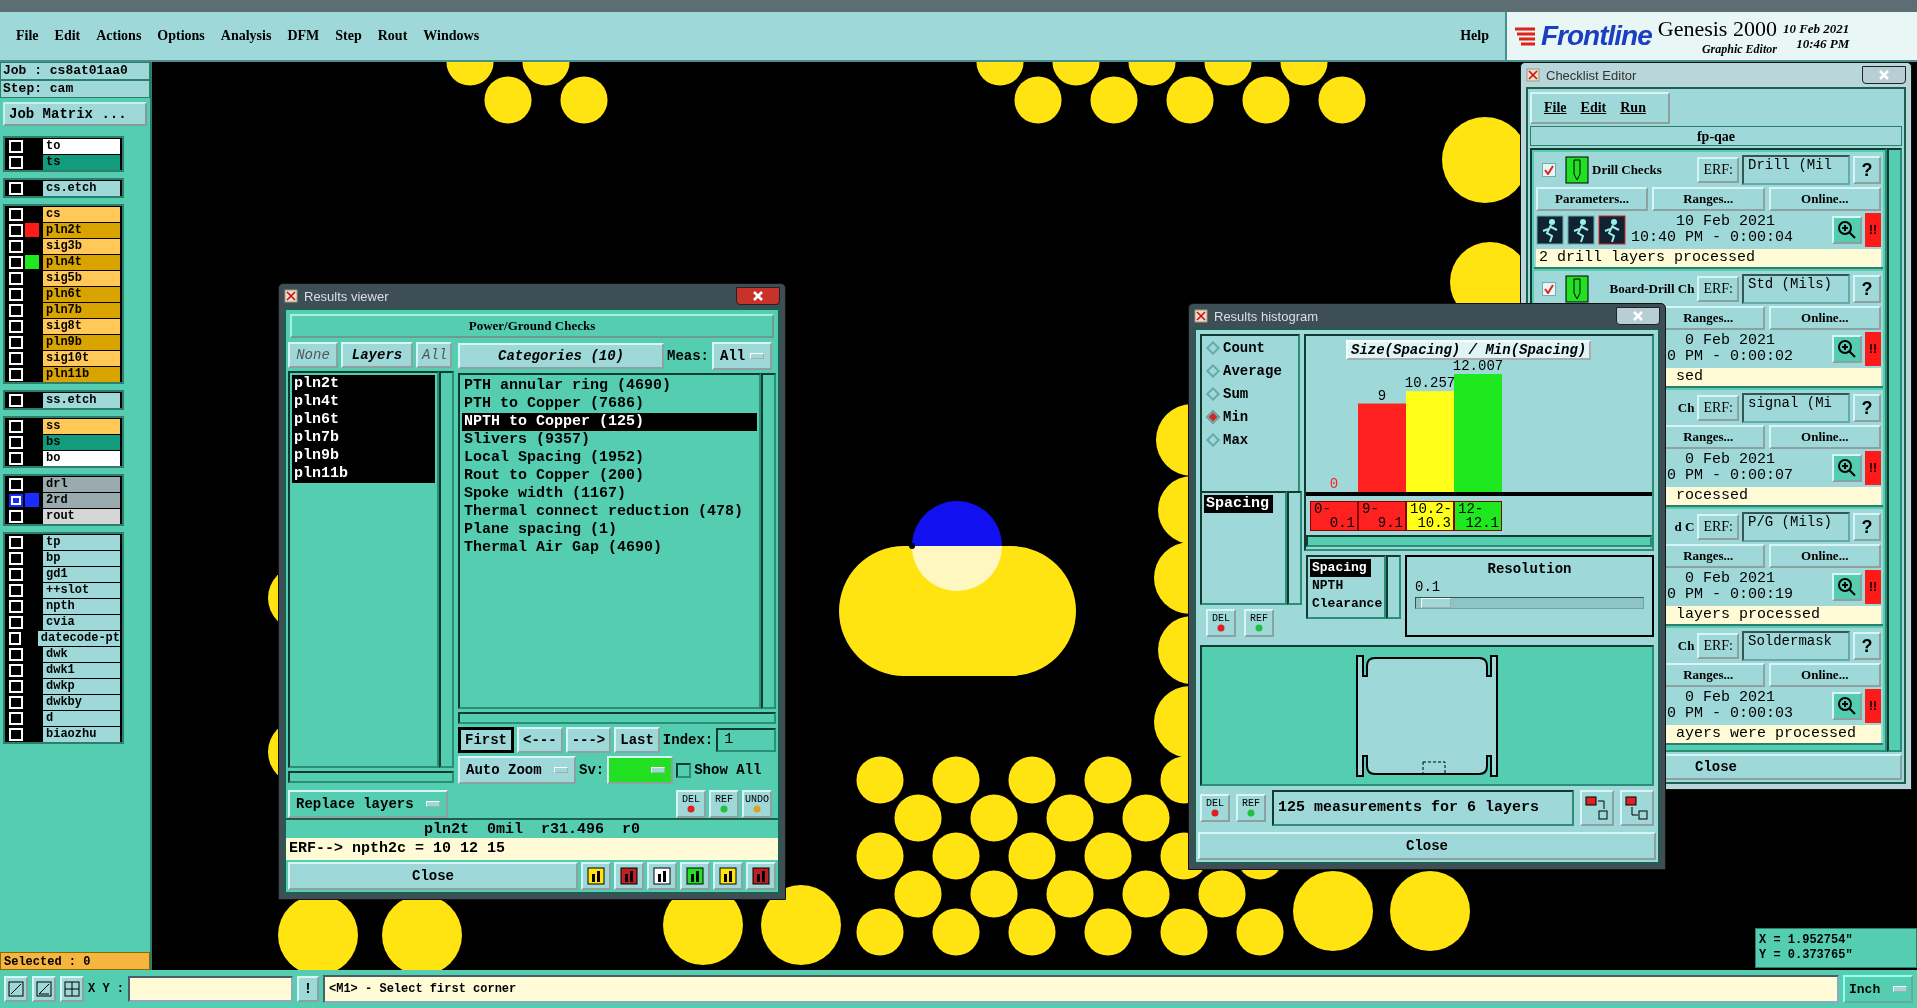 This screenshot has width=1917, height=1008. Describe the element at coordinates (1340, 568) in the screenshot. I see `attribute-list-item: Spacing` at that location.